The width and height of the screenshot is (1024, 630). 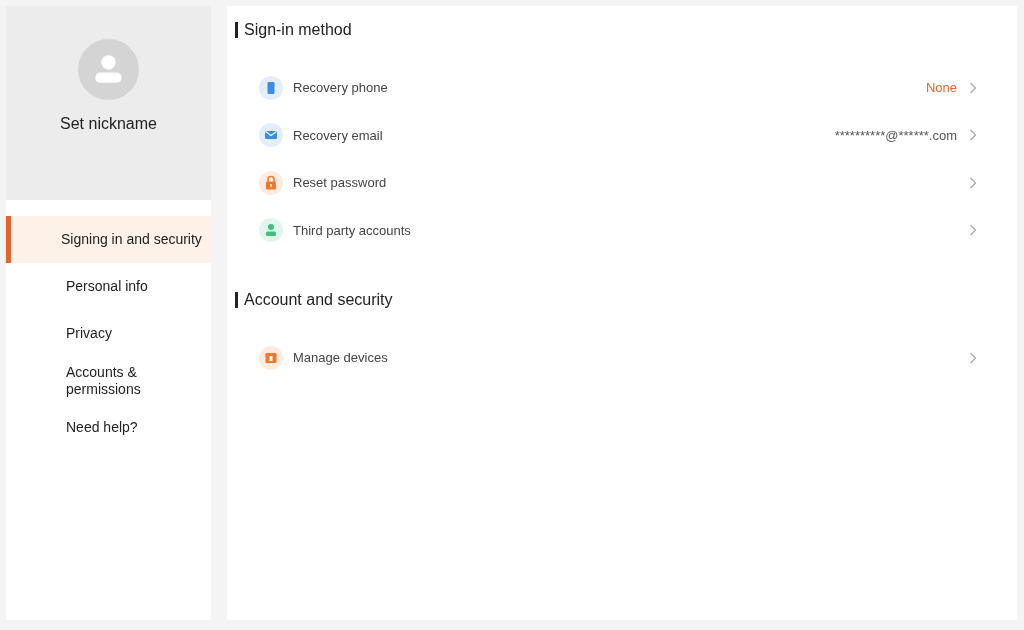 I want to click on row-label: Third party accounts, so click(x=352, y=230).